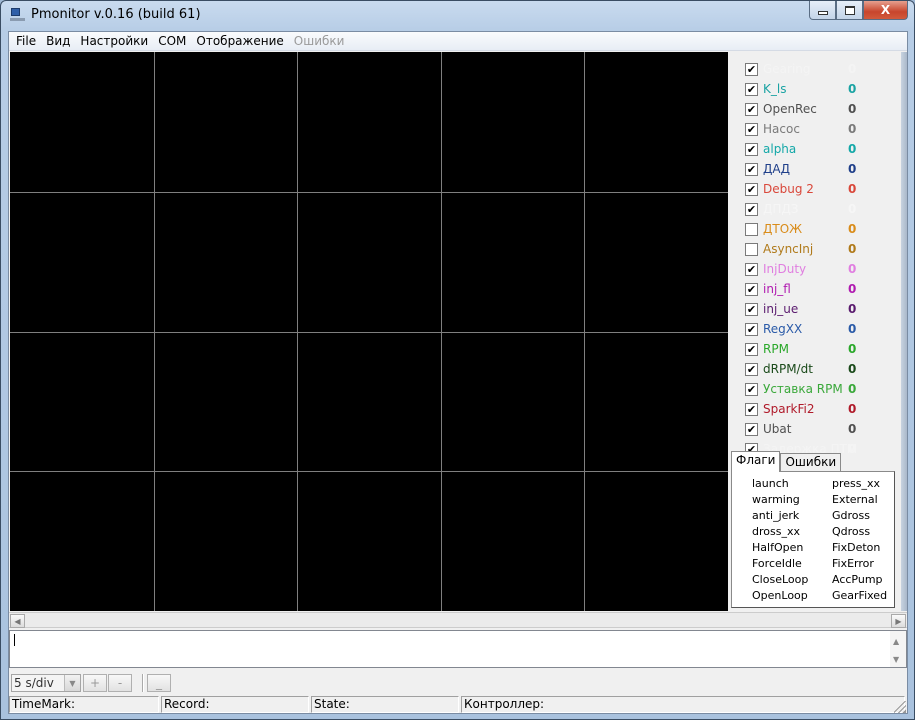 Image resolution: width=915 pixels, height=720 pixels. I want to click on log-textarea: ▲ ▼, so click(458, 649).